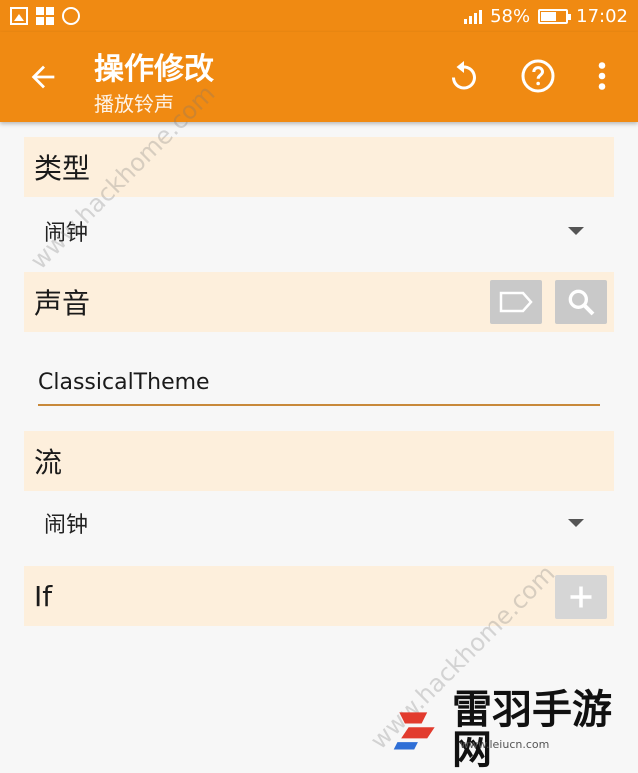 The width and height of the screenshot is (638, 773). Describe the element at coordinates (19, 16) in the screenshot. I see `image-notification-icon` at that location.